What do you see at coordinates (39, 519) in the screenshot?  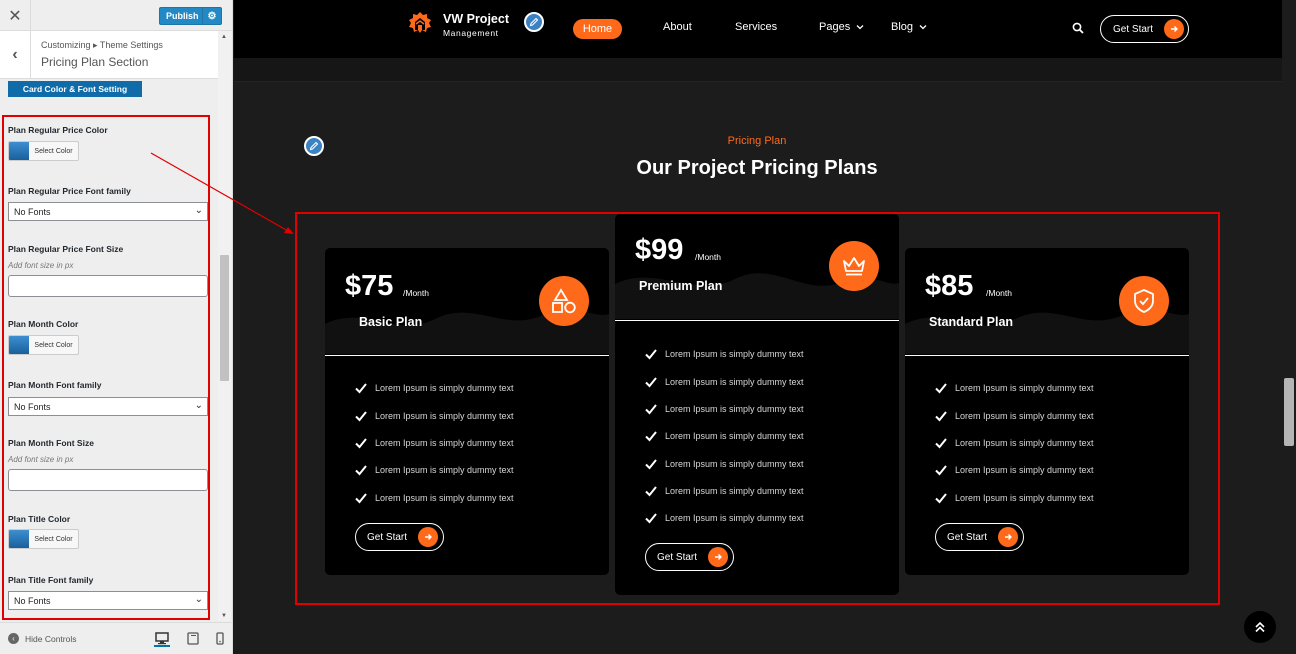 I see `title-color-label: Plan Title Color` at bounding box center [39, 519].